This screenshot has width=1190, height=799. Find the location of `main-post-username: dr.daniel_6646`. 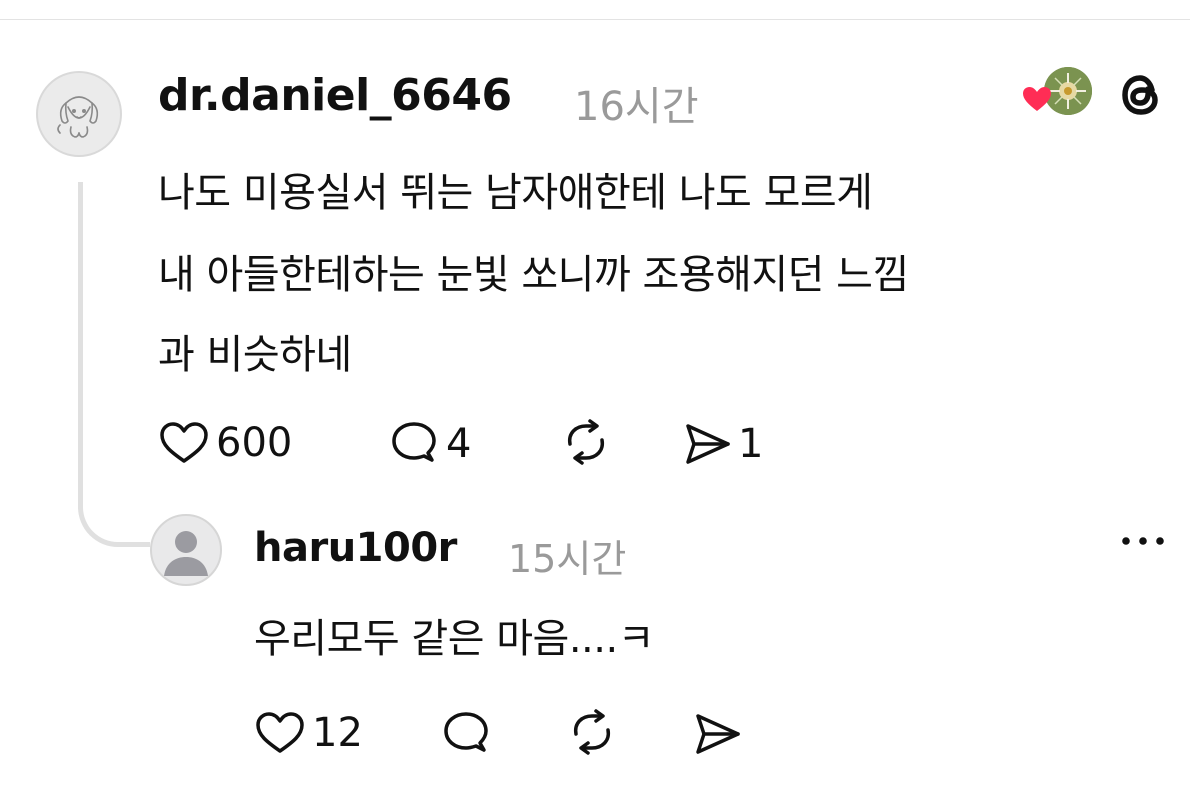

main-post-username: dr.daniel_6646 is located at coordinates (335, 95).